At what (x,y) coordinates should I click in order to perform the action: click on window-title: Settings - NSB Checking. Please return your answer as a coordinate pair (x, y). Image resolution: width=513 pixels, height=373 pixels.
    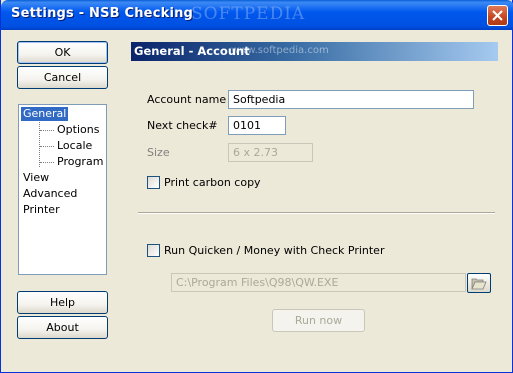
    Looking at the image, I should click on (102, 13).